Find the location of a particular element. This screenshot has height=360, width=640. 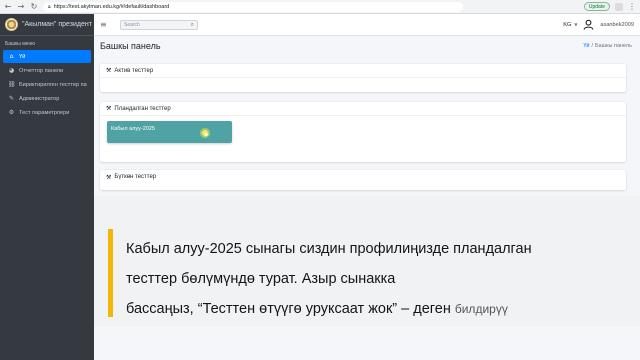

lock-icon: 🔒︎ is located at coordinates (49, 6).